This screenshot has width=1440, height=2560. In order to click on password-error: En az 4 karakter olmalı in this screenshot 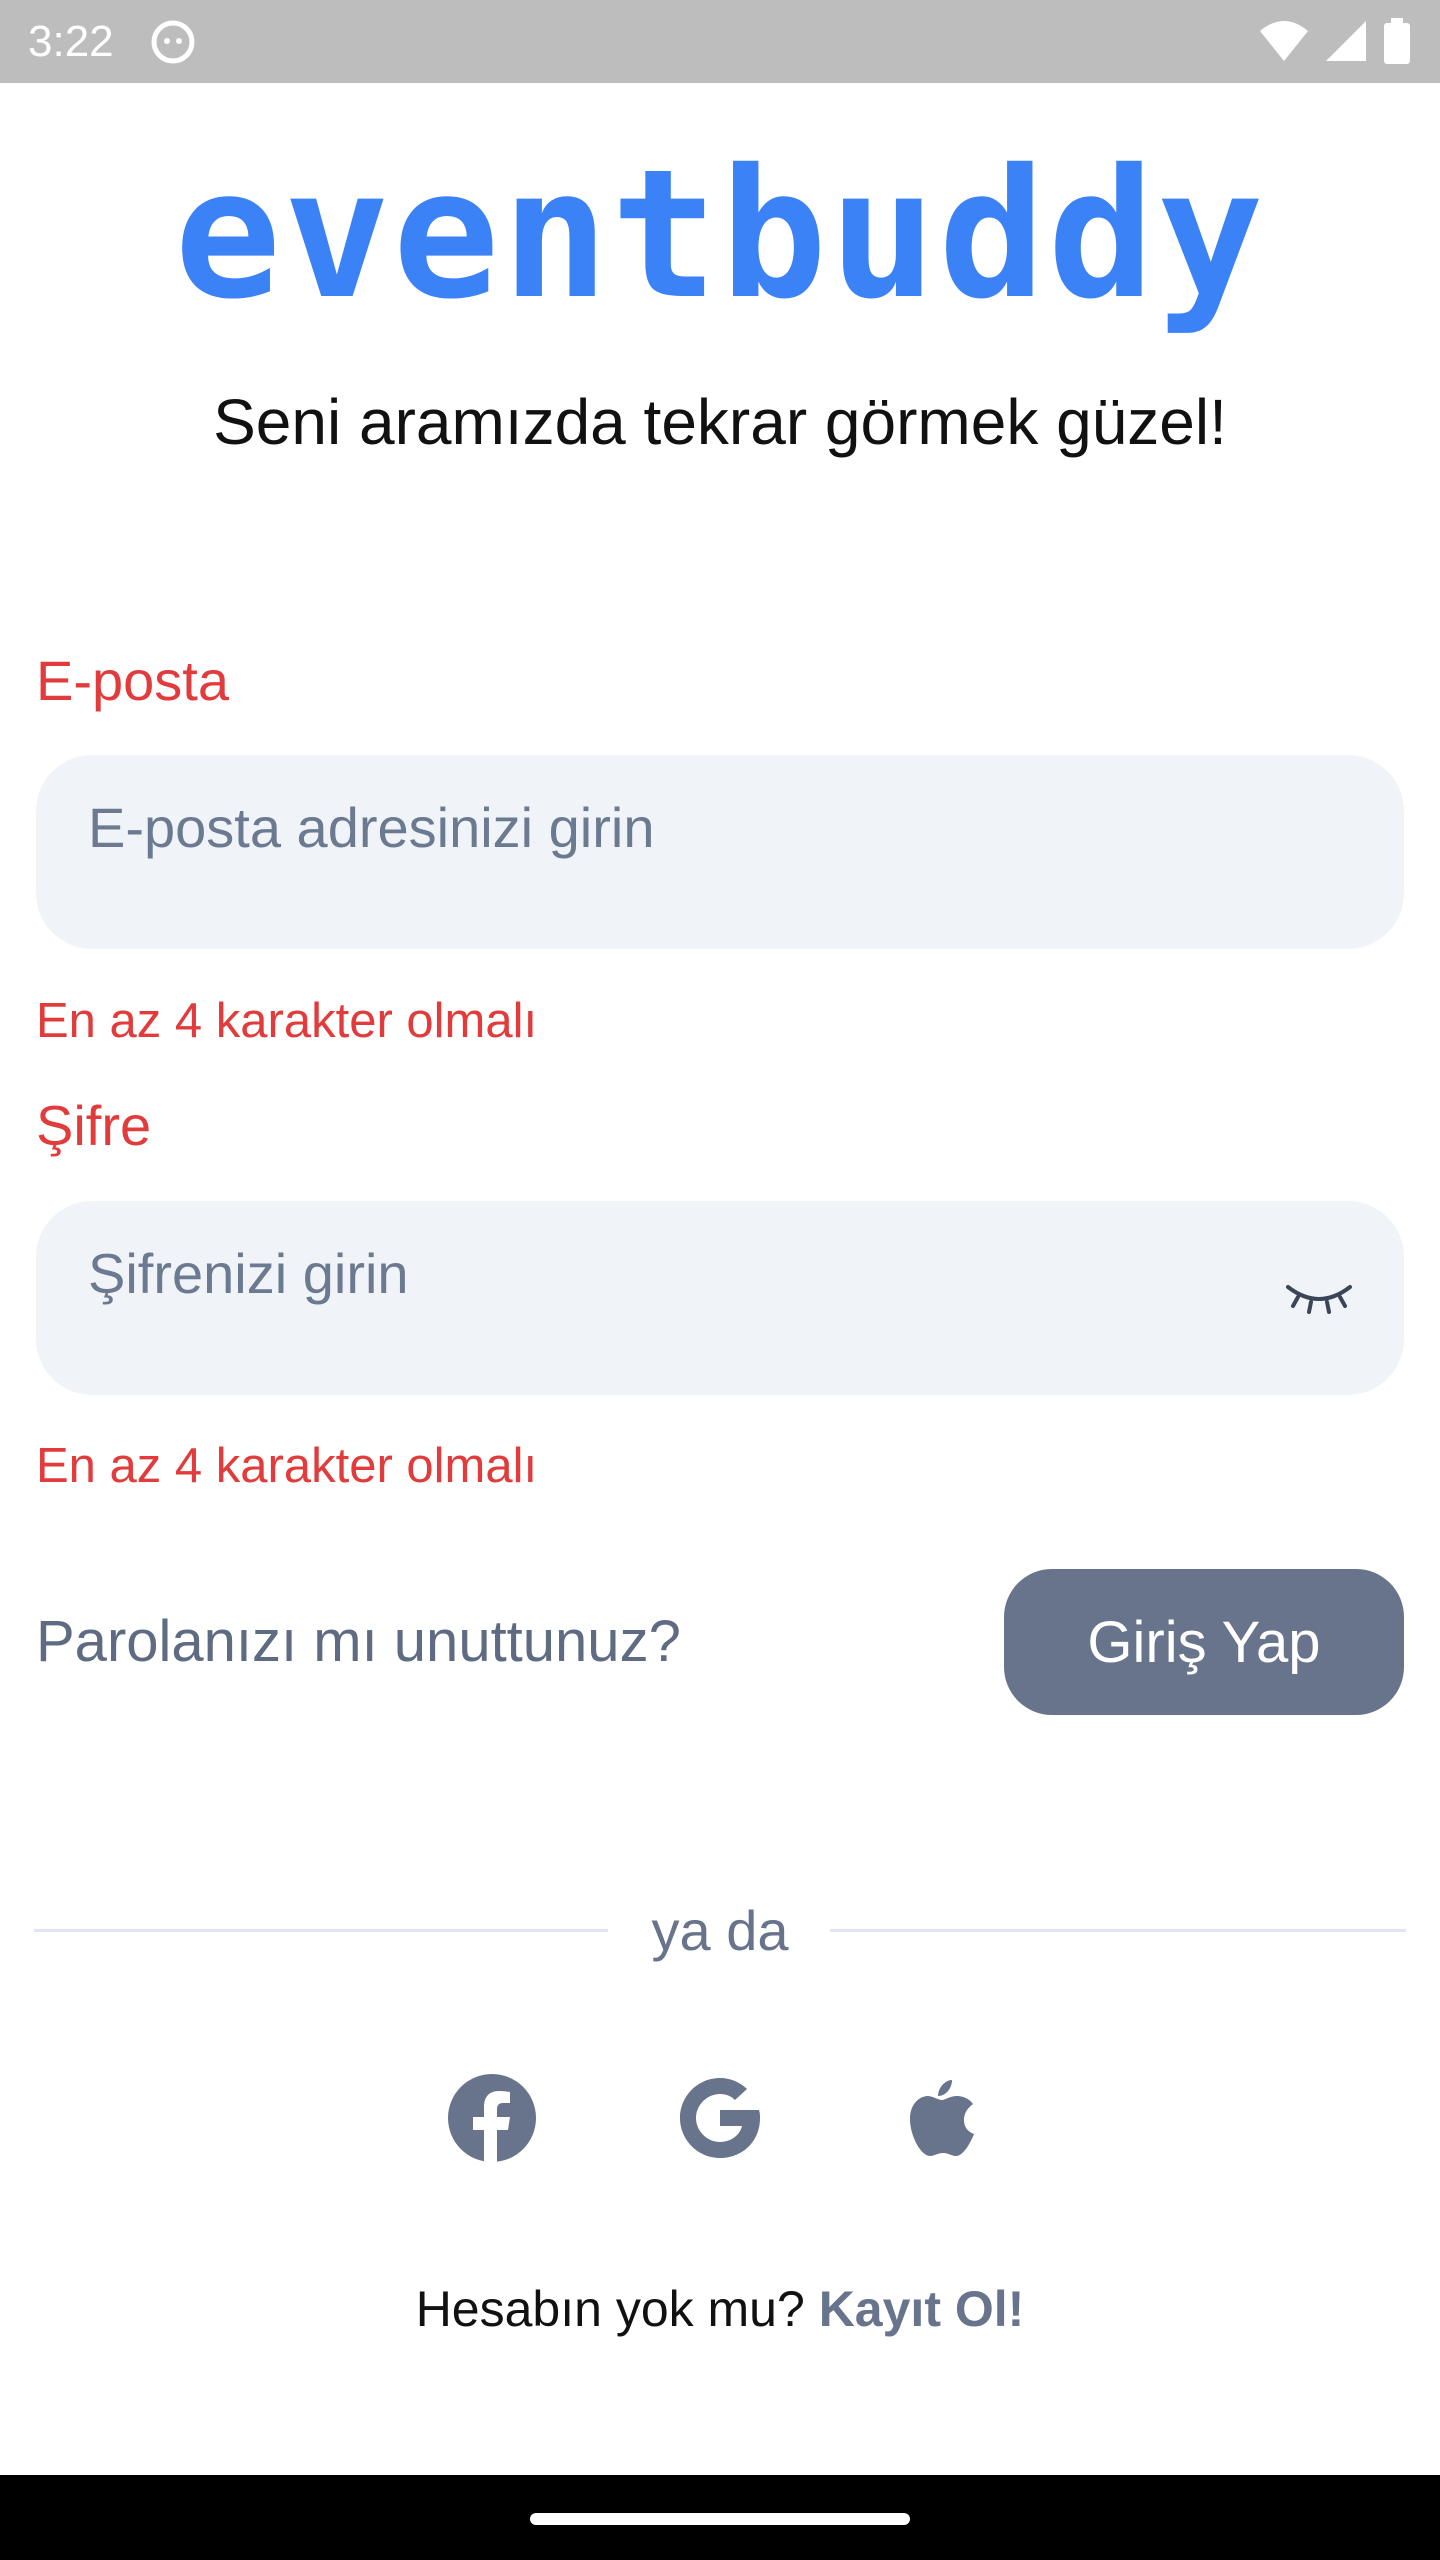, I will do `click(287, 1466)`.